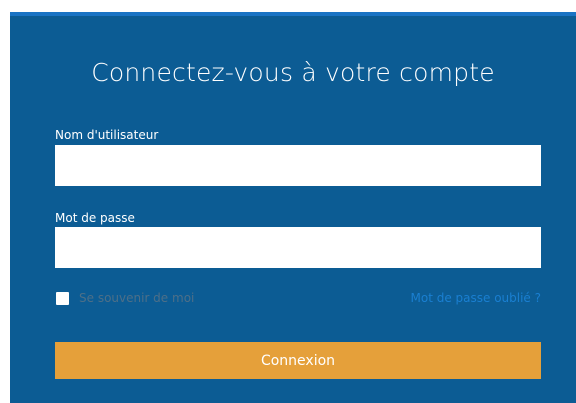 The width and height of the screenshot is (576, 403). What do you see at coordinates (298, 360) in the screenshot?
I see `login-button: Connexion` at bounding box center [298, 360].